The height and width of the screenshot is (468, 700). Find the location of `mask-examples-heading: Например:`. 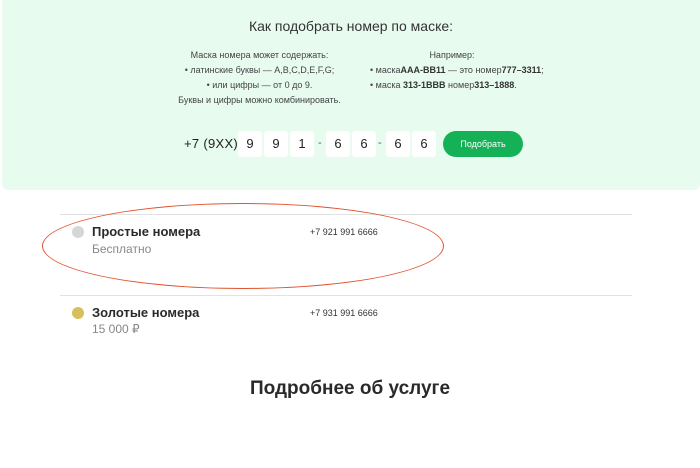

mask-examples-heading: Например: is located at coordinates (452, 55).